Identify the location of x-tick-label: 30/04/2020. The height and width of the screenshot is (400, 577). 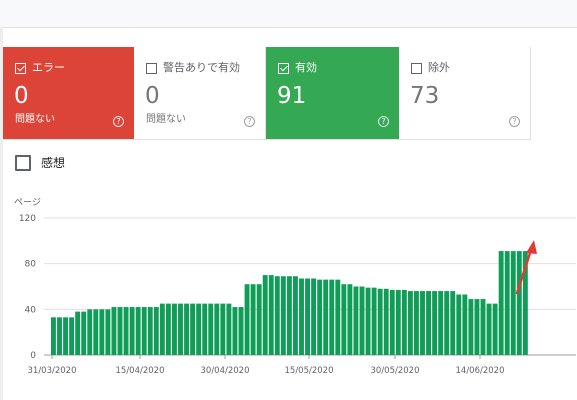
(225, 371).